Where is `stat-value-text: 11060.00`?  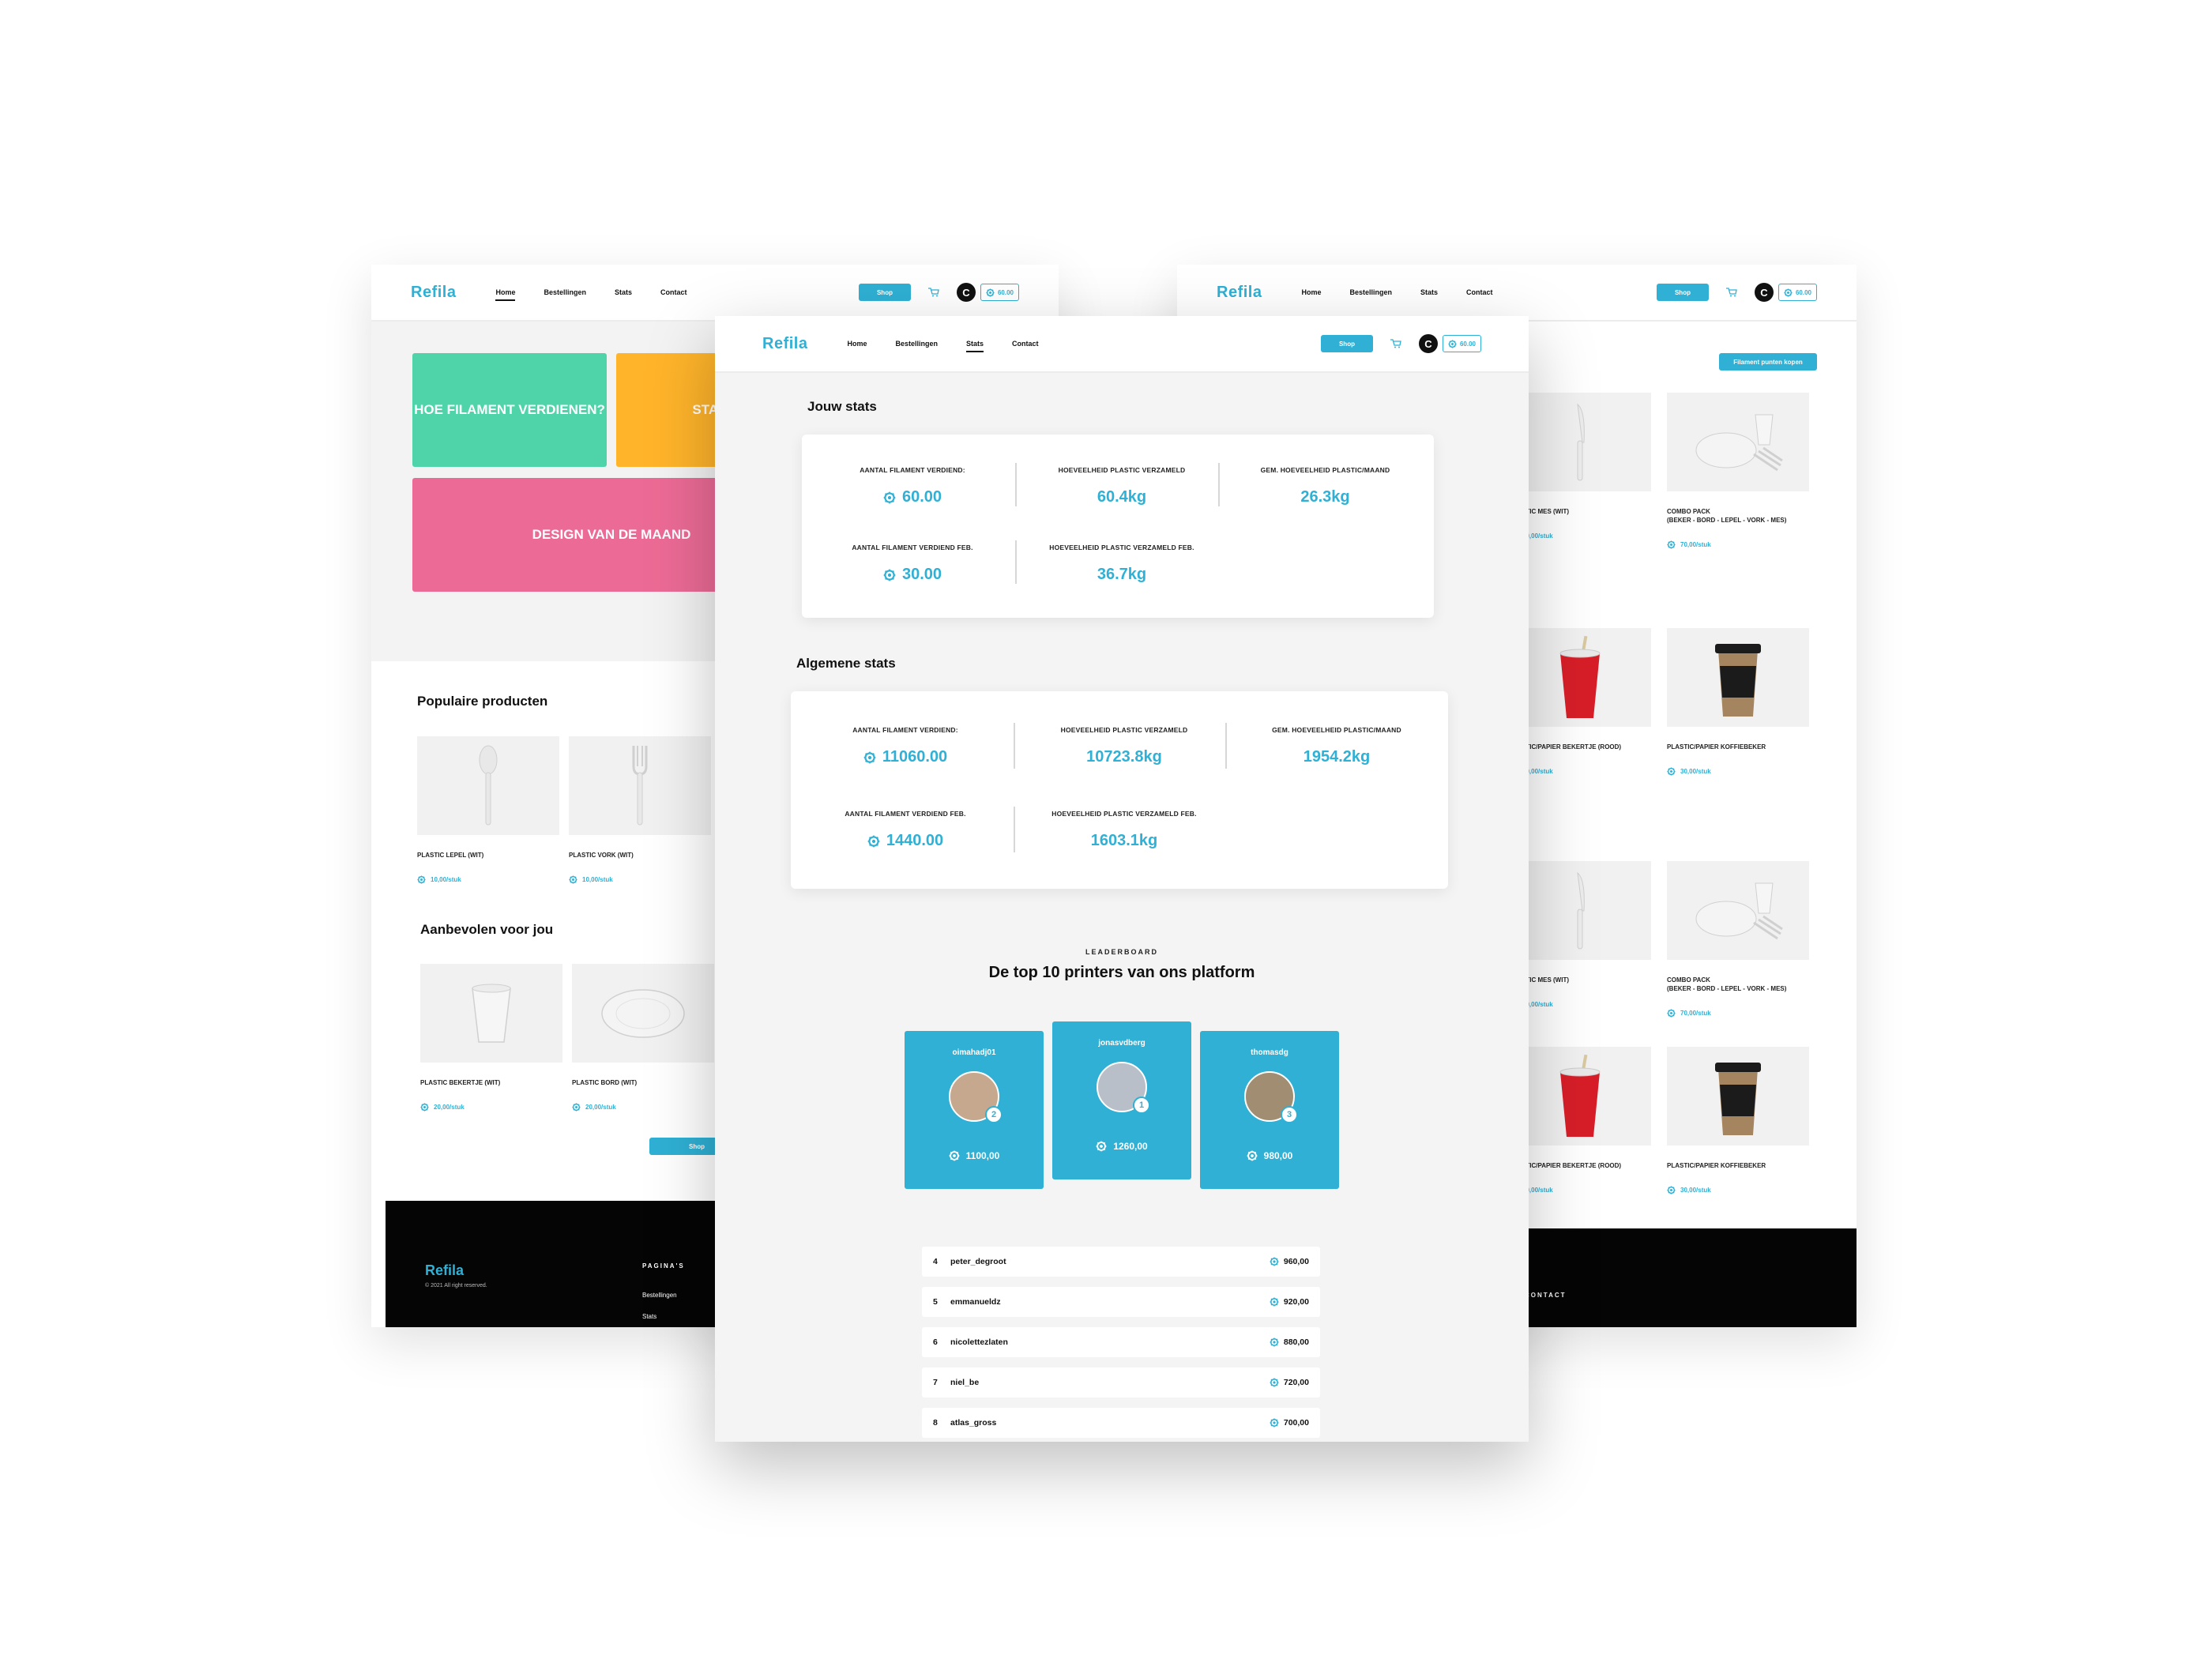
stat-value-text: 11060.00 is located at coordinates (915, 757).